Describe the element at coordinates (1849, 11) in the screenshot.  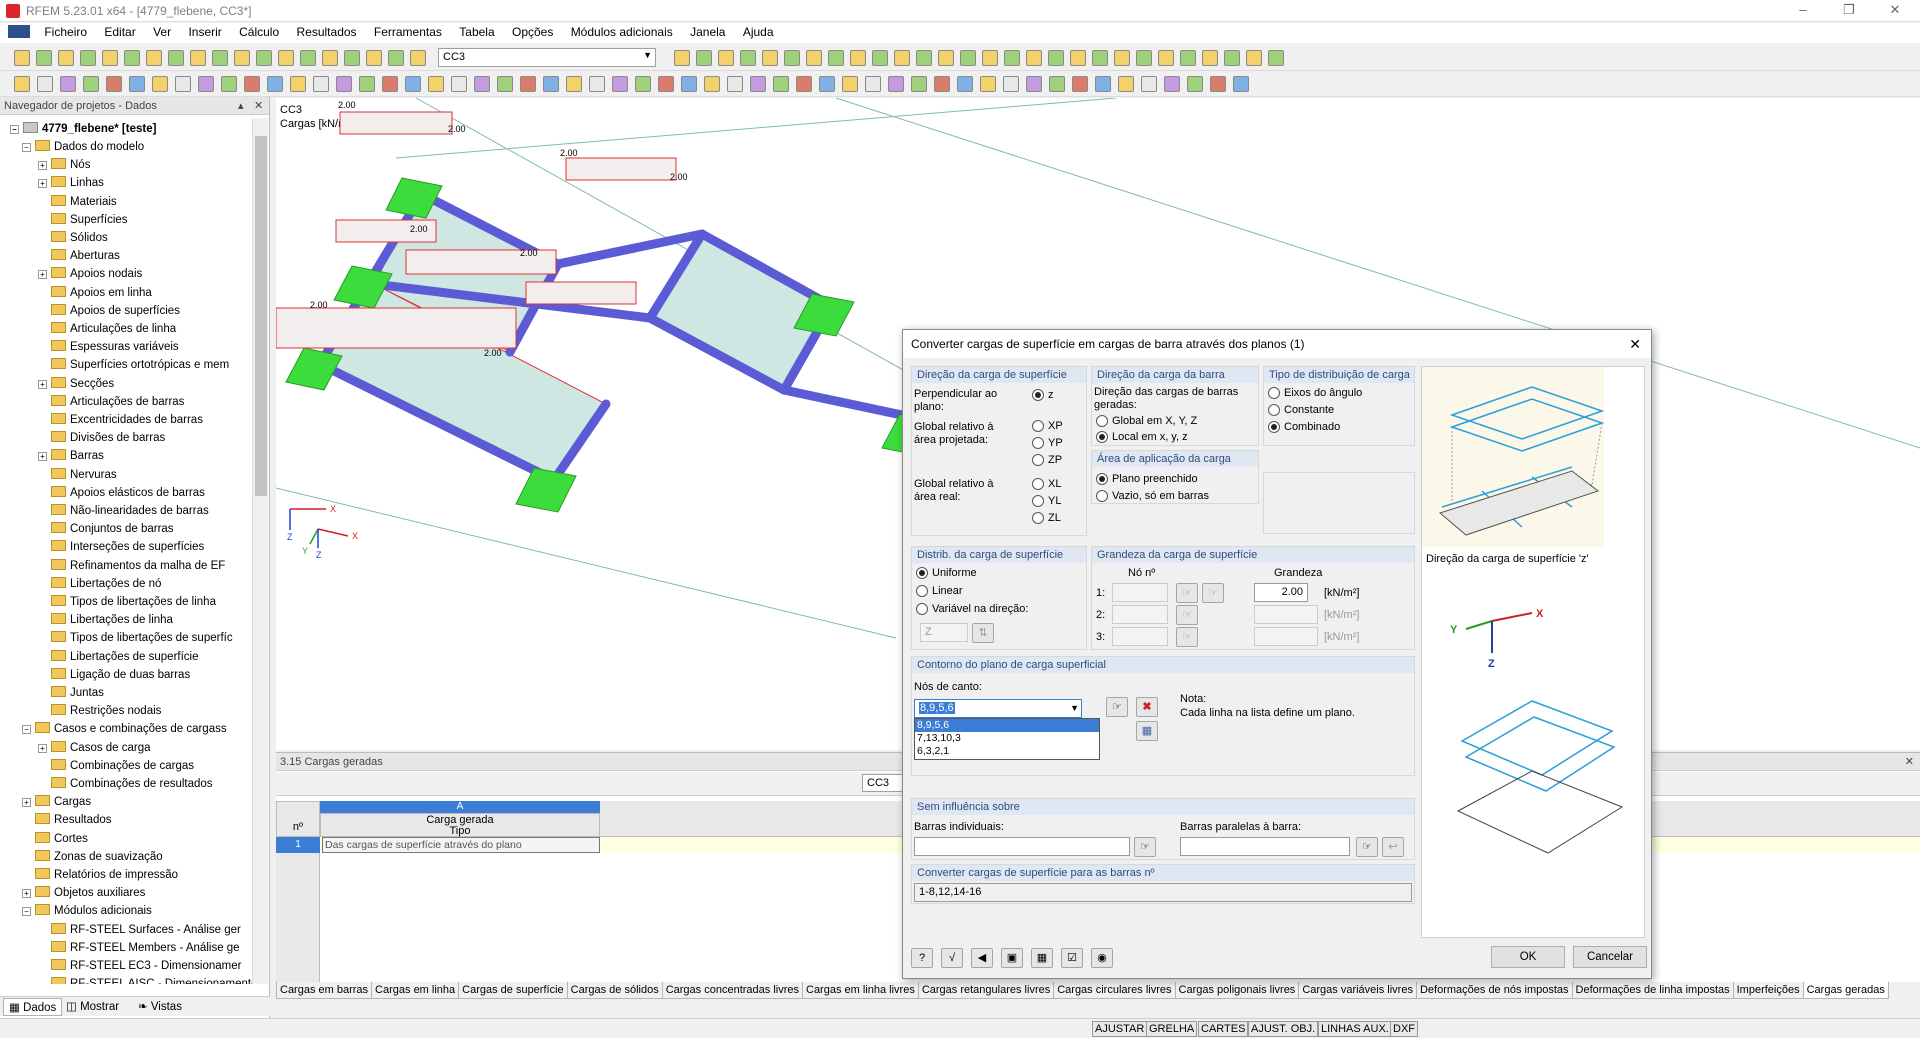
I see `restore-button: ❐` at that location.